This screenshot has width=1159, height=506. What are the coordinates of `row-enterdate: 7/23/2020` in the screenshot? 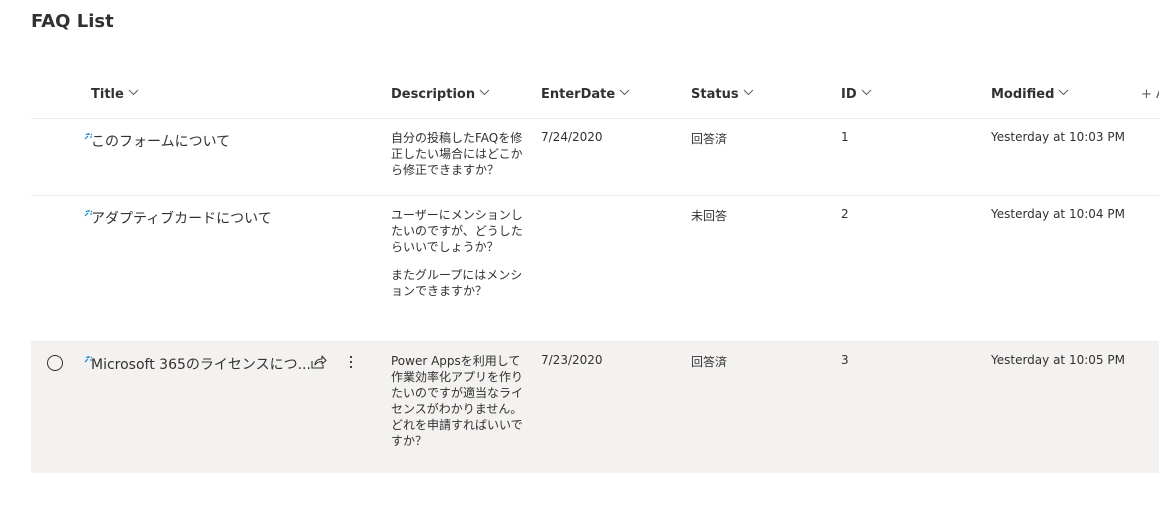 It's located at (572, 360).